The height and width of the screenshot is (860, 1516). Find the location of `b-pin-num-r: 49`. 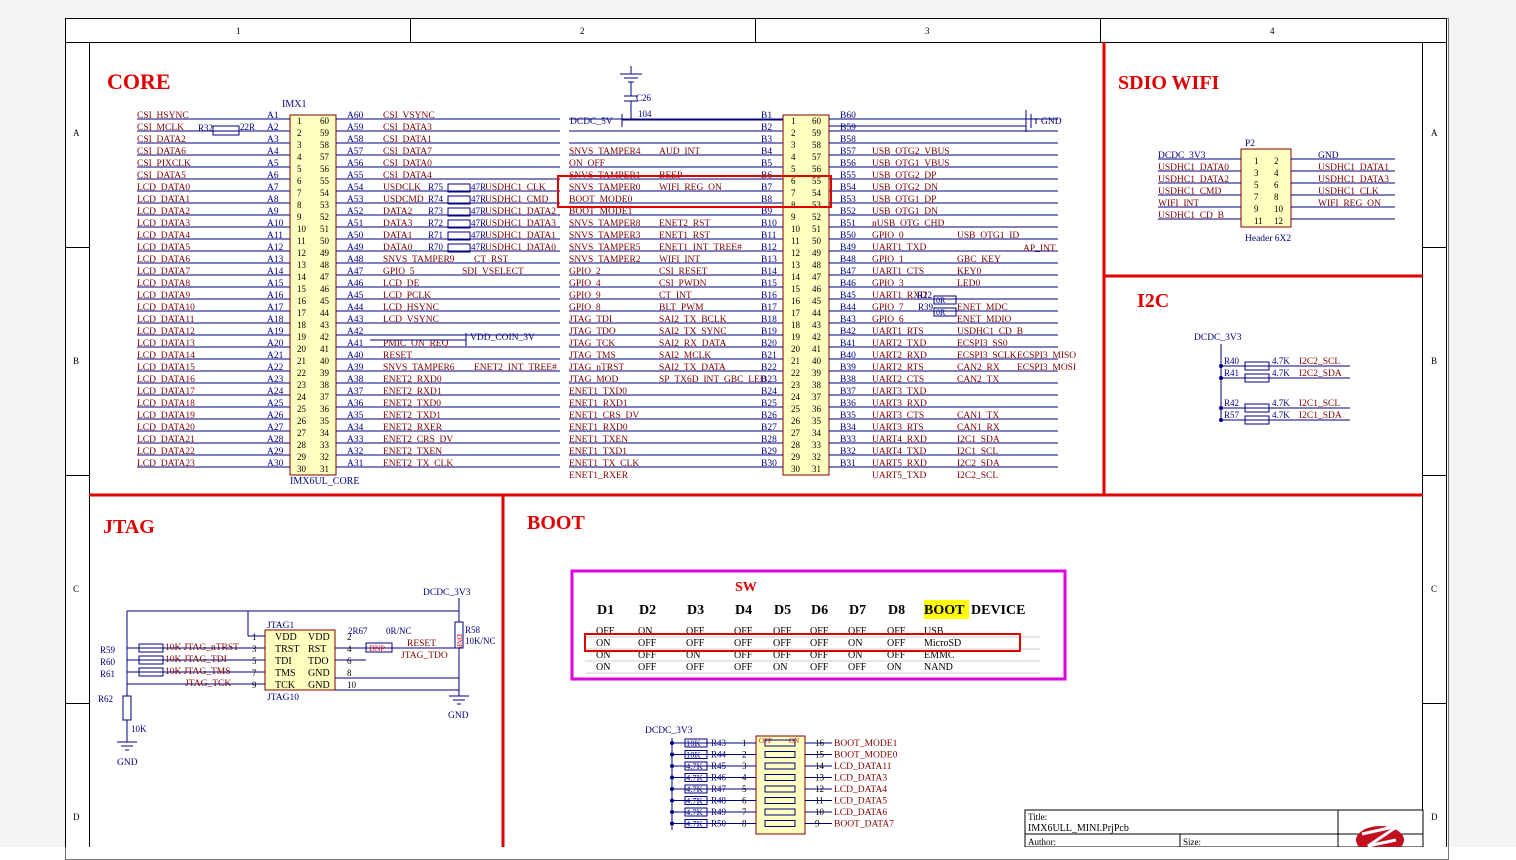

b-pin-num-r: 49 is located at coordinates (817, 253).